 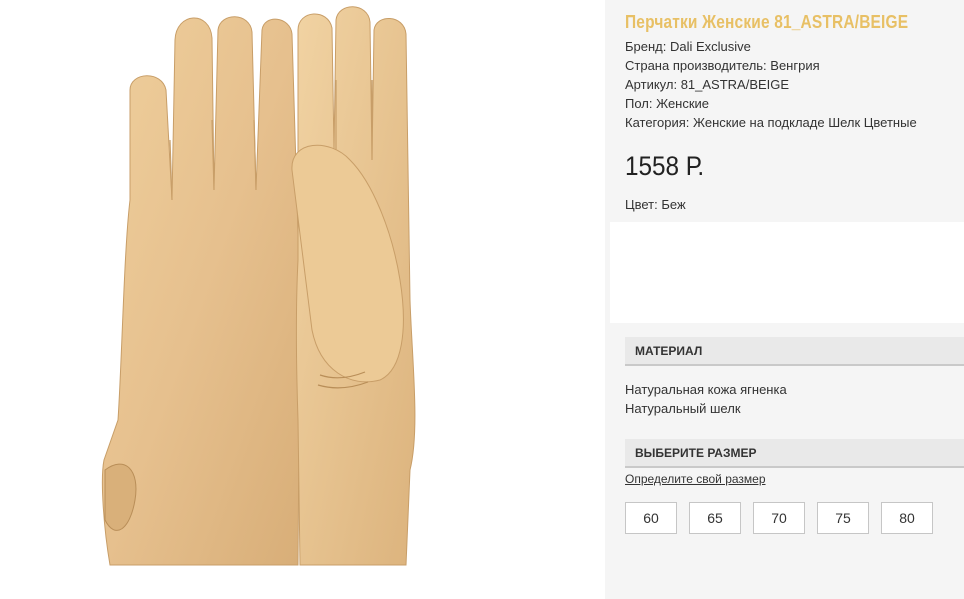 I want to click on size-option-80: 80, so click(x=907, y=518).